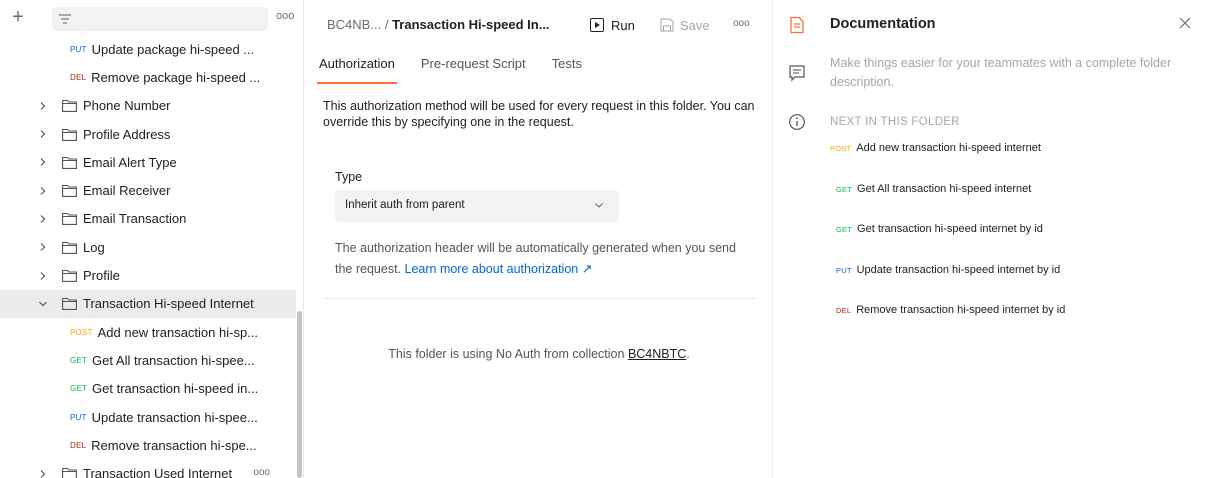 The height and width of the screenshot is (478, 1205). I want to click on folder-tabs: Authorization Pre-request Script Tests, so click(461, 67).